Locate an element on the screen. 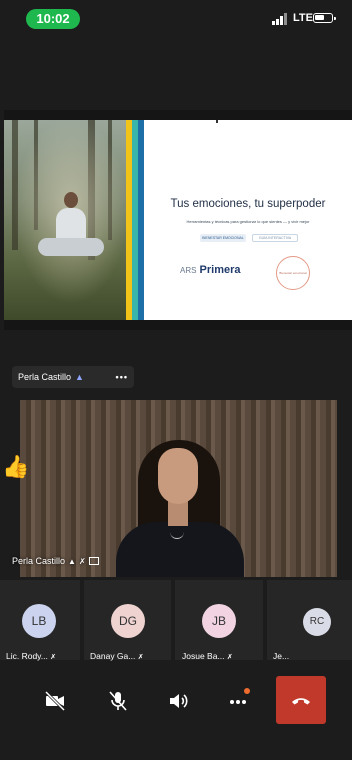 This screenshot has height=760, width=352. presenter-name: Perla Castillo is located at coordinates (45, 377).